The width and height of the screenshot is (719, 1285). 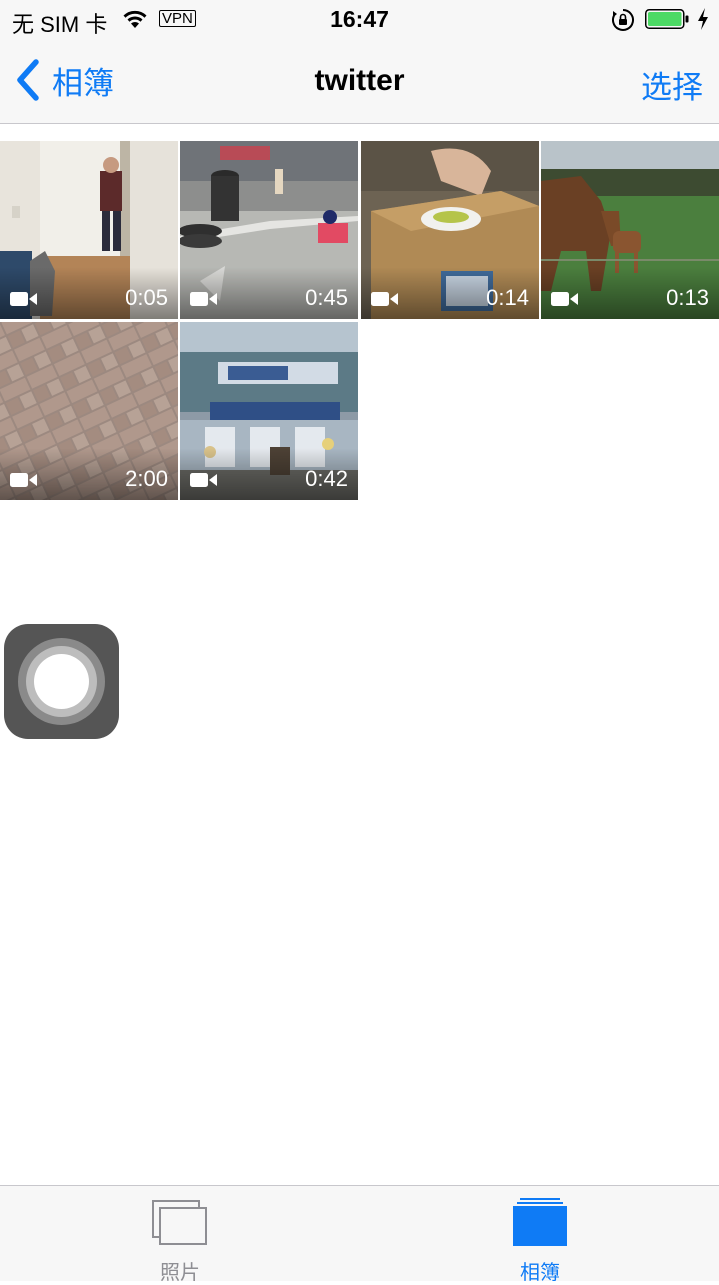 I want to click on video-thumbnail: 0:14, so click(x=450, y=230).